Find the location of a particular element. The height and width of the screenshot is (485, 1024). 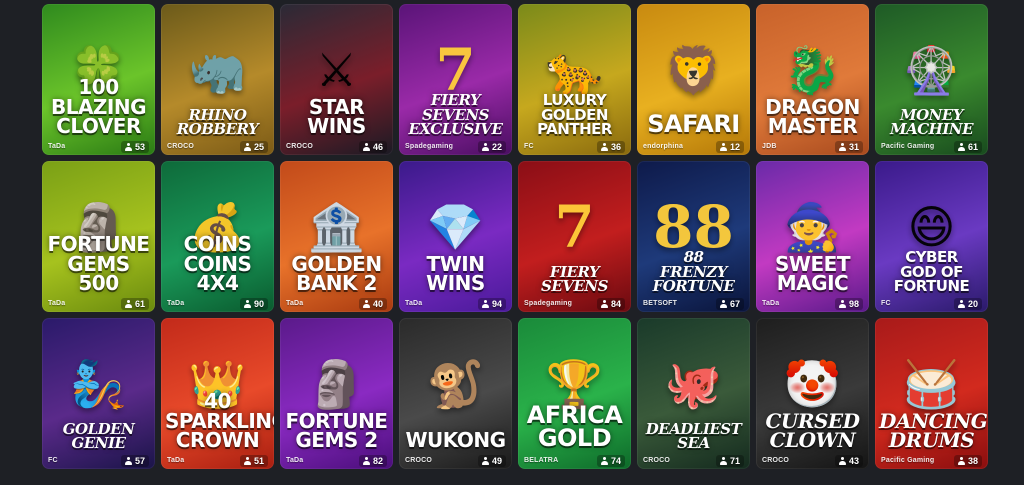

game-tile: 👑40 SPARKLING CROWNTaDa51 is located at coordinates (217, 393).